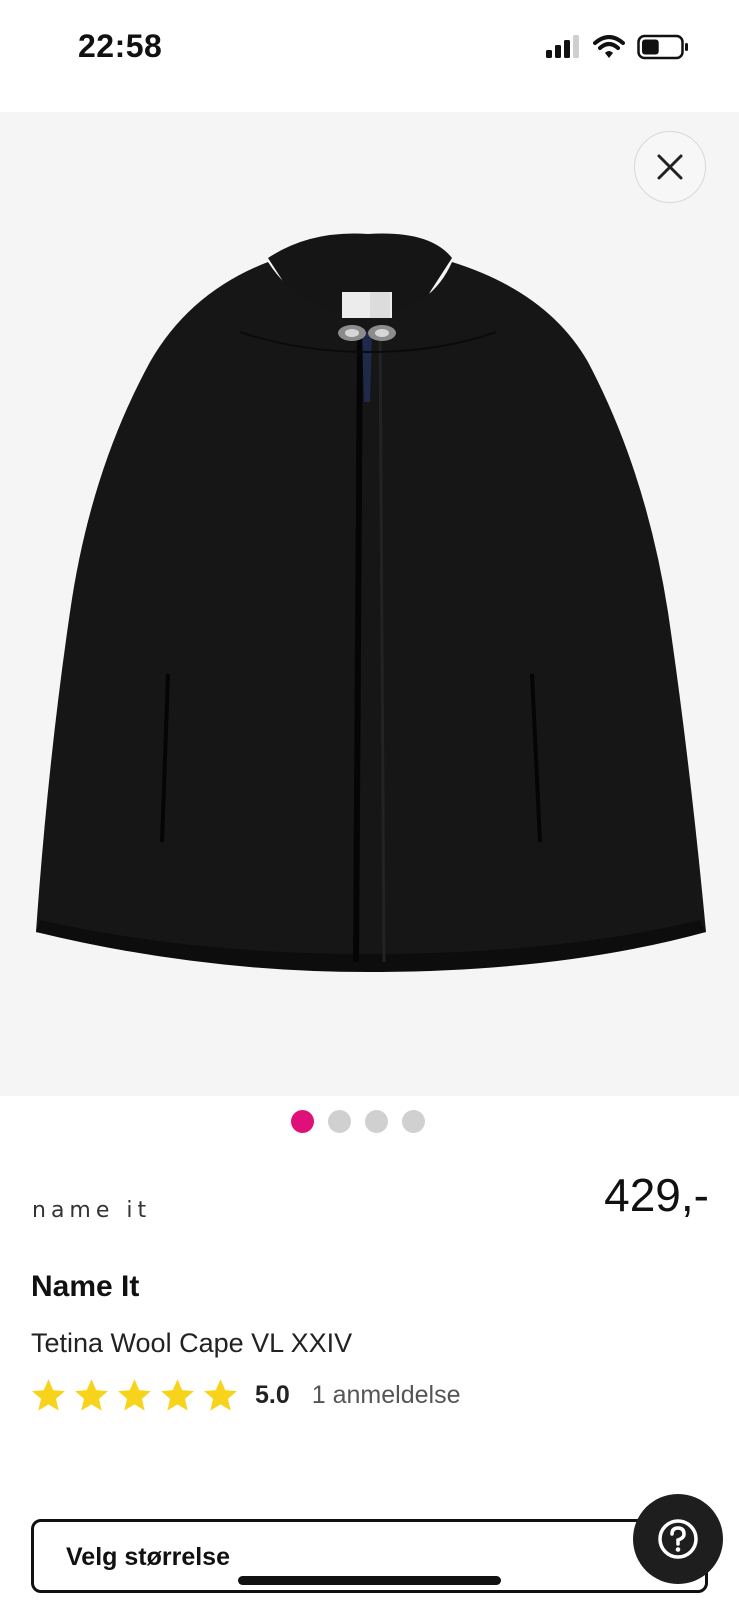 This screenshot has width=739, height=1600. I want to click on close-icon, so click(670, 167).